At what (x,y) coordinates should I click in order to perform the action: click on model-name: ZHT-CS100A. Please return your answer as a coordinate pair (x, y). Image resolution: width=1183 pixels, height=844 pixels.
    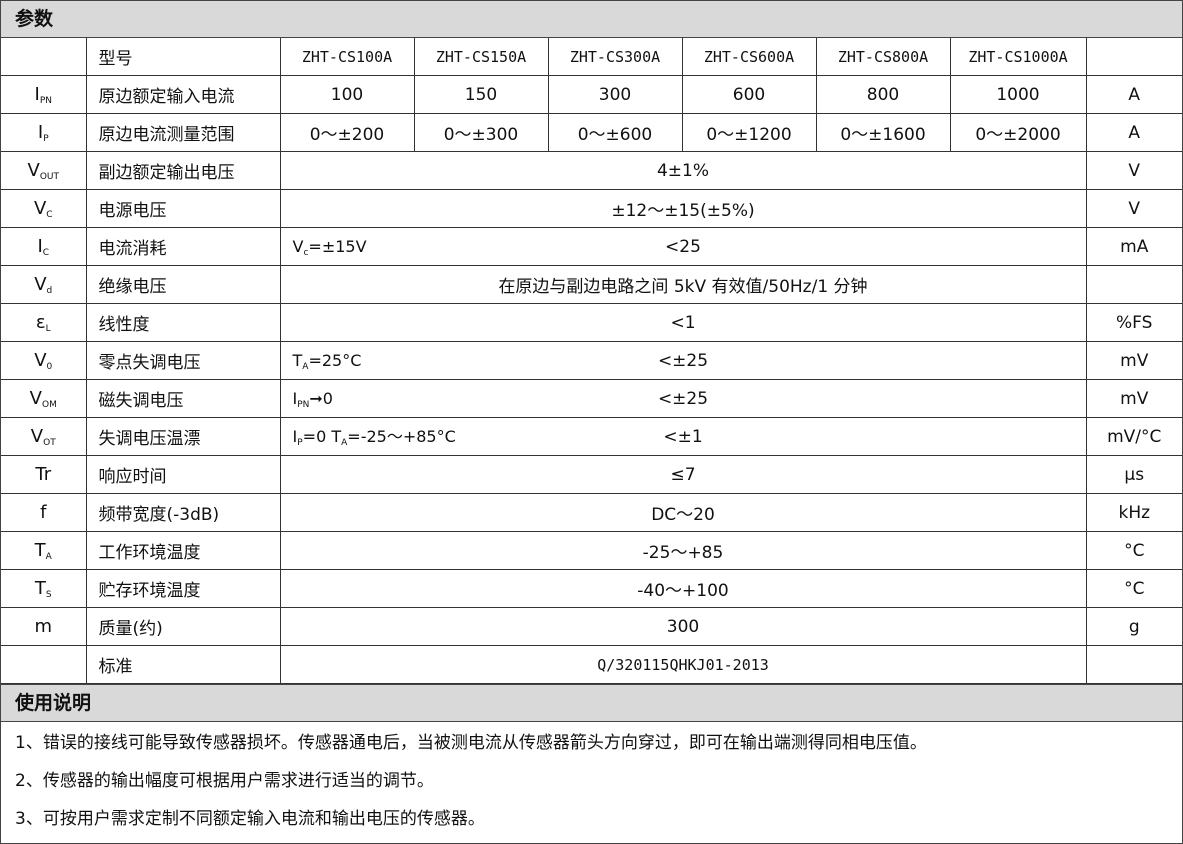
    Looking at the image, I should click on (347, 57).